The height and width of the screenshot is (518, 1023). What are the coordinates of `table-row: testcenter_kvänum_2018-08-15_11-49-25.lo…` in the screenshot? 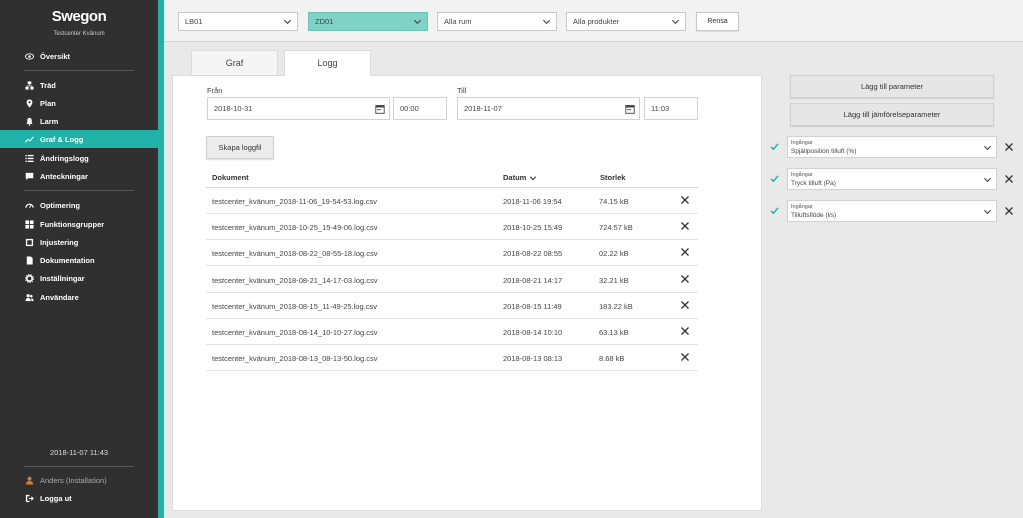 It's located at (452, 306).